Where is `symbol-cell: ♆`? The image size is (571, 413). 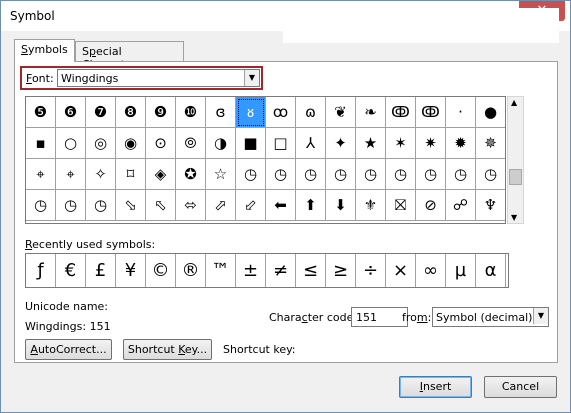
symbol-cell: ♆ is located at coordinates (490, 205).